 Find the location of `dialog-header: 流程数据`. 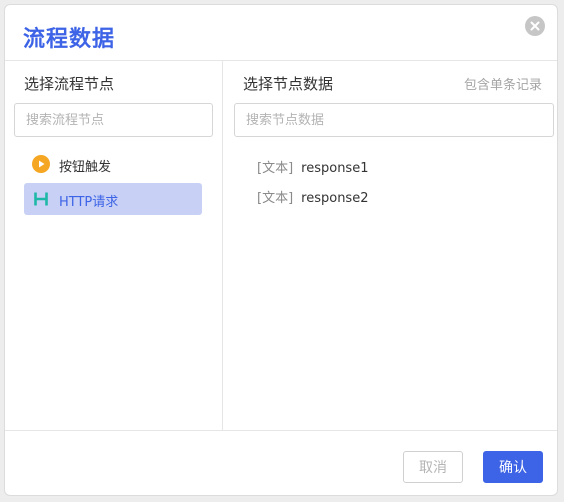

dialog-header: 流程数据 is located at coordinates (281, 33).